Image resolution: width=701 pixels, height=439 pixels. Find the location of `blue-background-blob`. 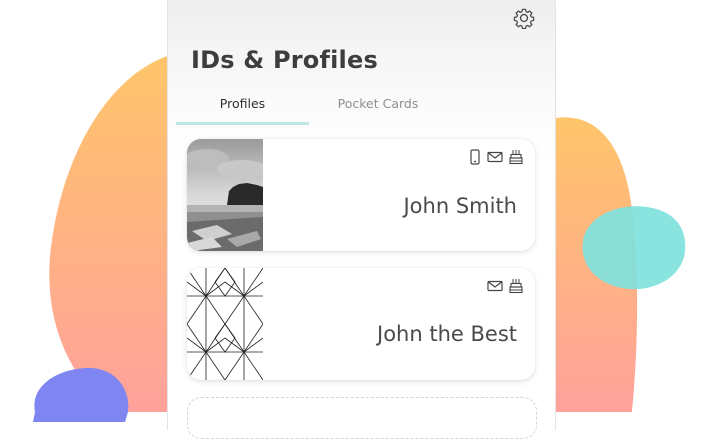

blue-background-blob is located at coordinates (81, 394).